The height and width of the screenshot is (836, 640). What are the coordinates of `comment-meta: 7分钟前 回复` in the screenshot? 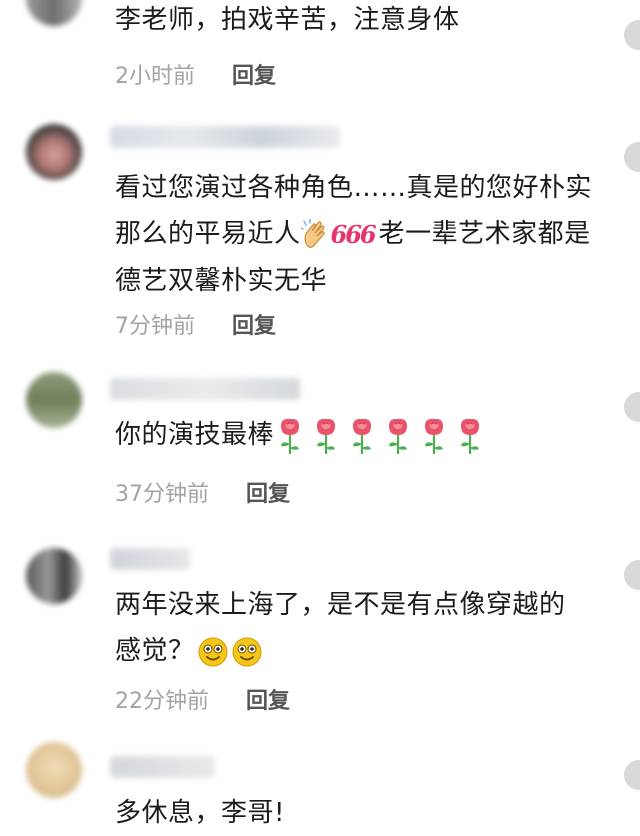 It's located at (195, 324).